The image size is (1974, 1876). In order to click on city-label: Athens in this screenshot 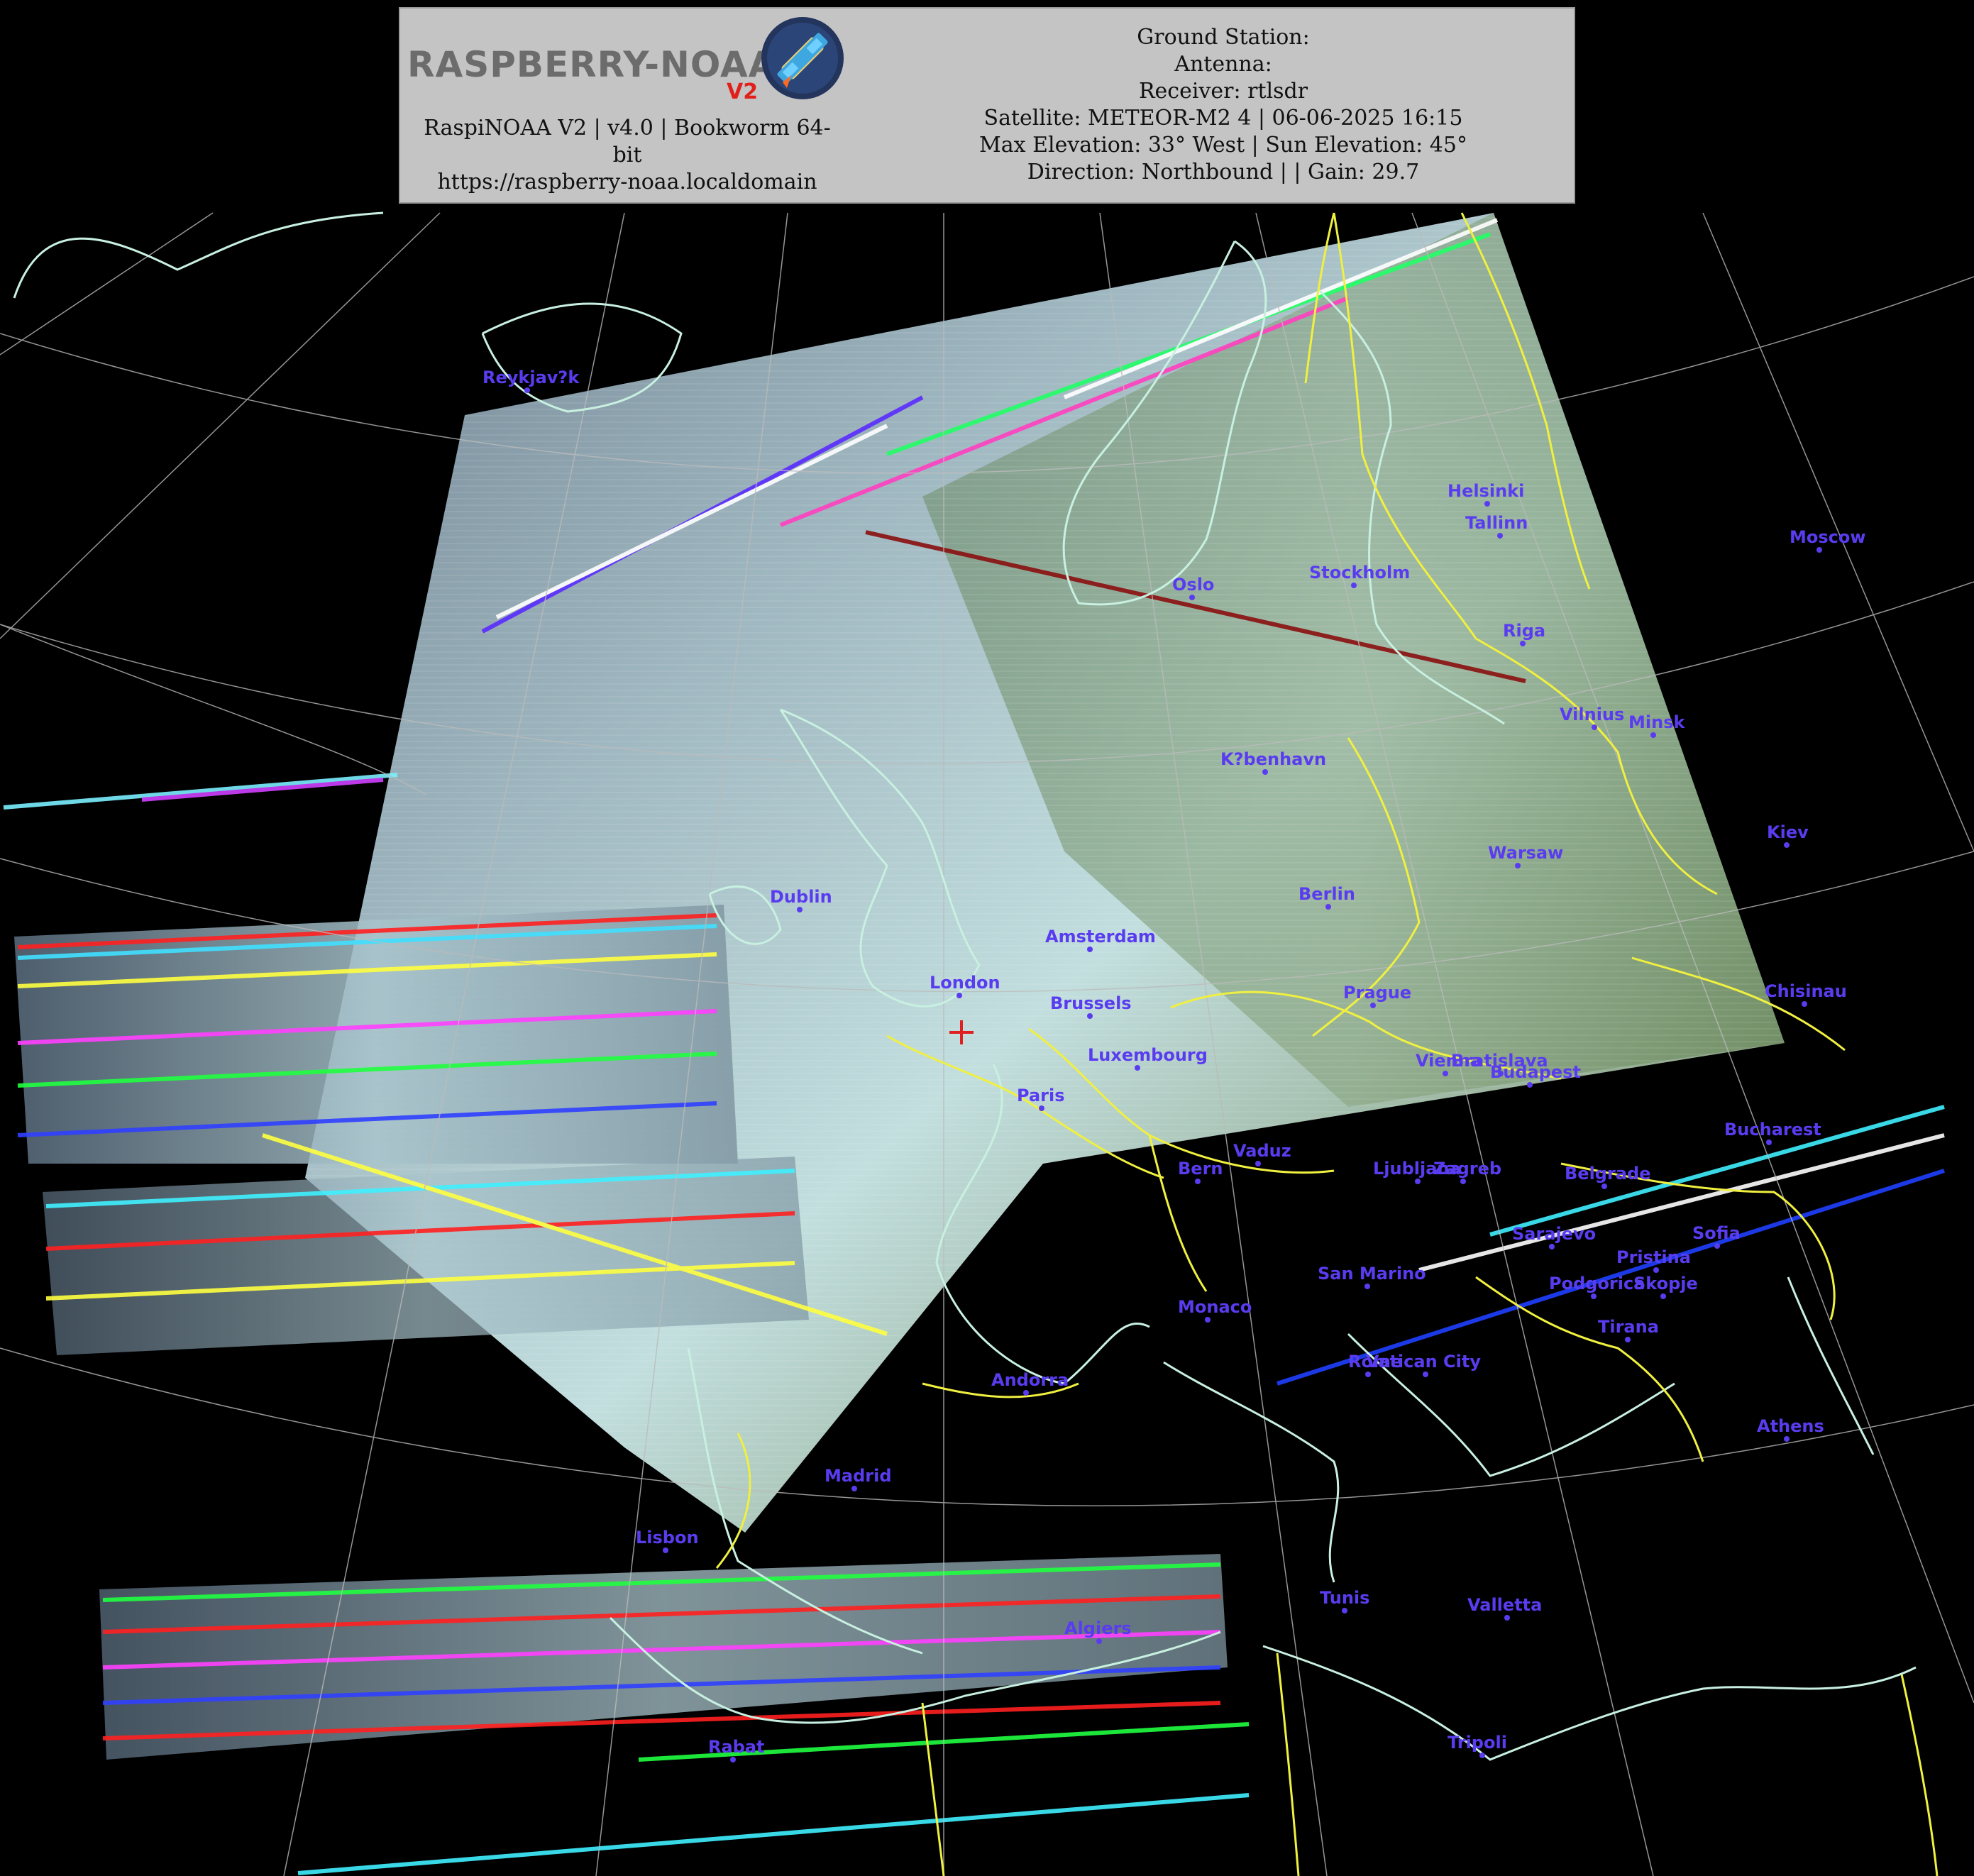, I will do `click(1790, 1426)`.